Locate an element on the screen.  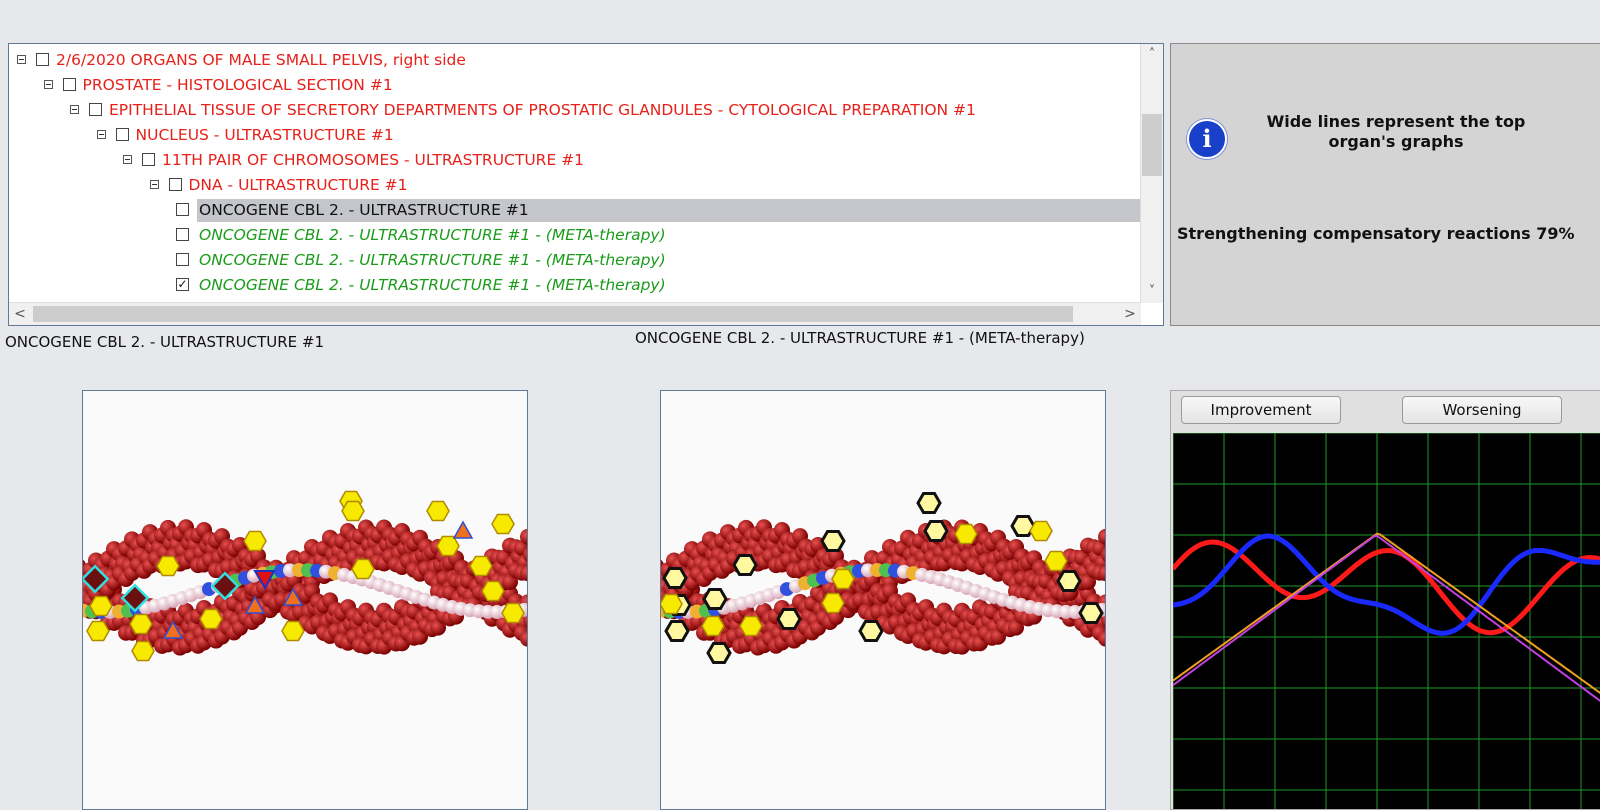
horizontal-scroll-thumb is located at coordinates (553, 314).